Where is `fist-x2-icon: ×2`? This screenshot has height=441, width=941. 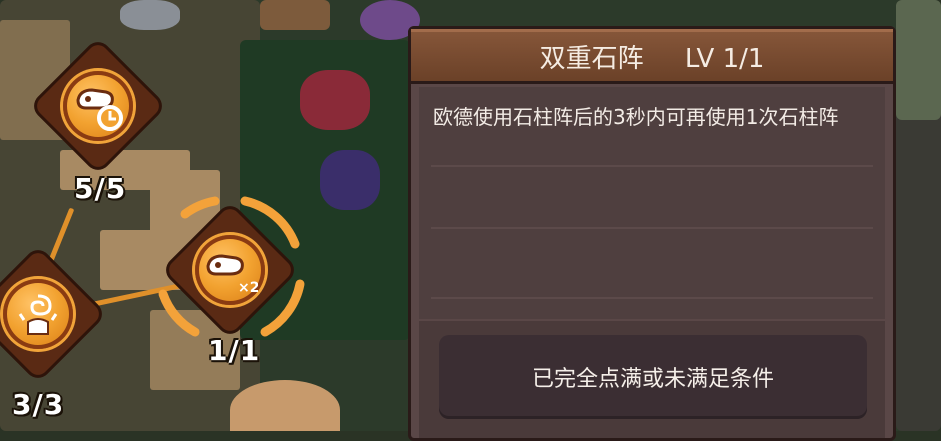
fist-x2-icon: ×2 is located at coordinates (232, 275).